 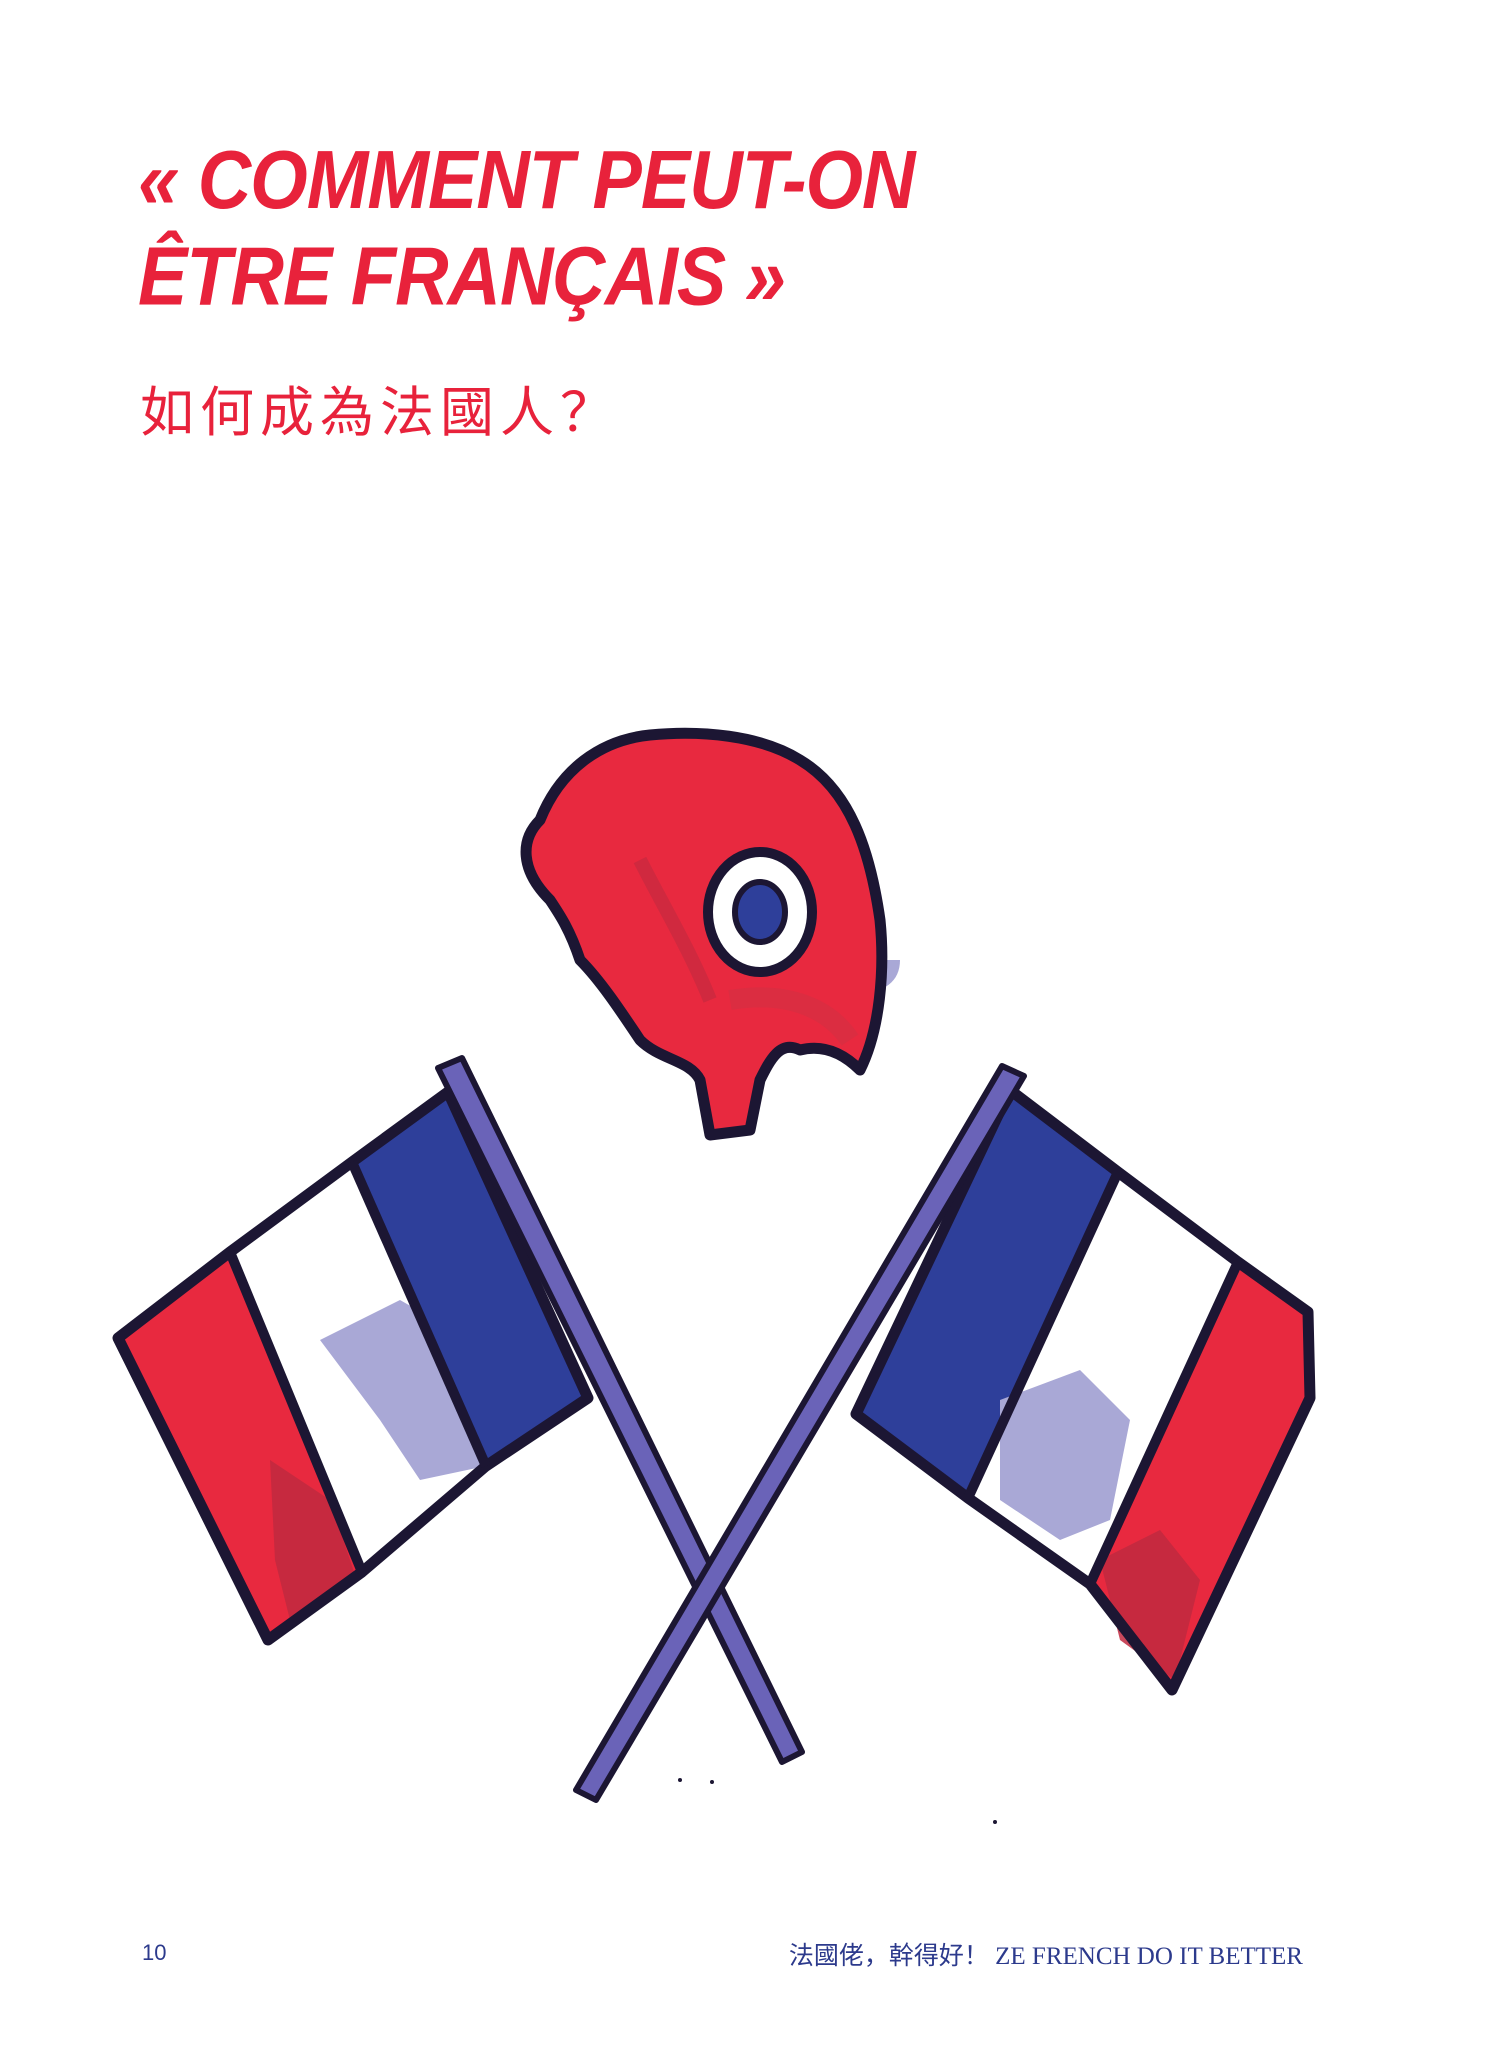 What do you see at coordinates (760, 912) in the screenshot?
I see `cockade` at bounding box center [760, 912].